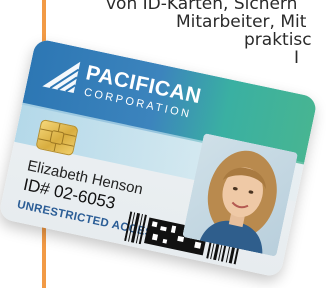 The width and height of the screenshot is (326, 288). I want to click on smart-chip-icon, so click(57, 137).